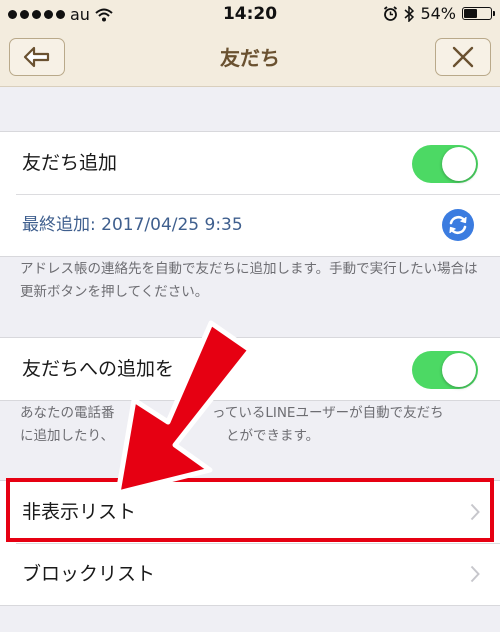 The height and width of the screenshot is (632, 500). What do you see at coordinates (409, 13) in the screenshot?
I see `bluetooth-icon` at bounding box center [409, 13].